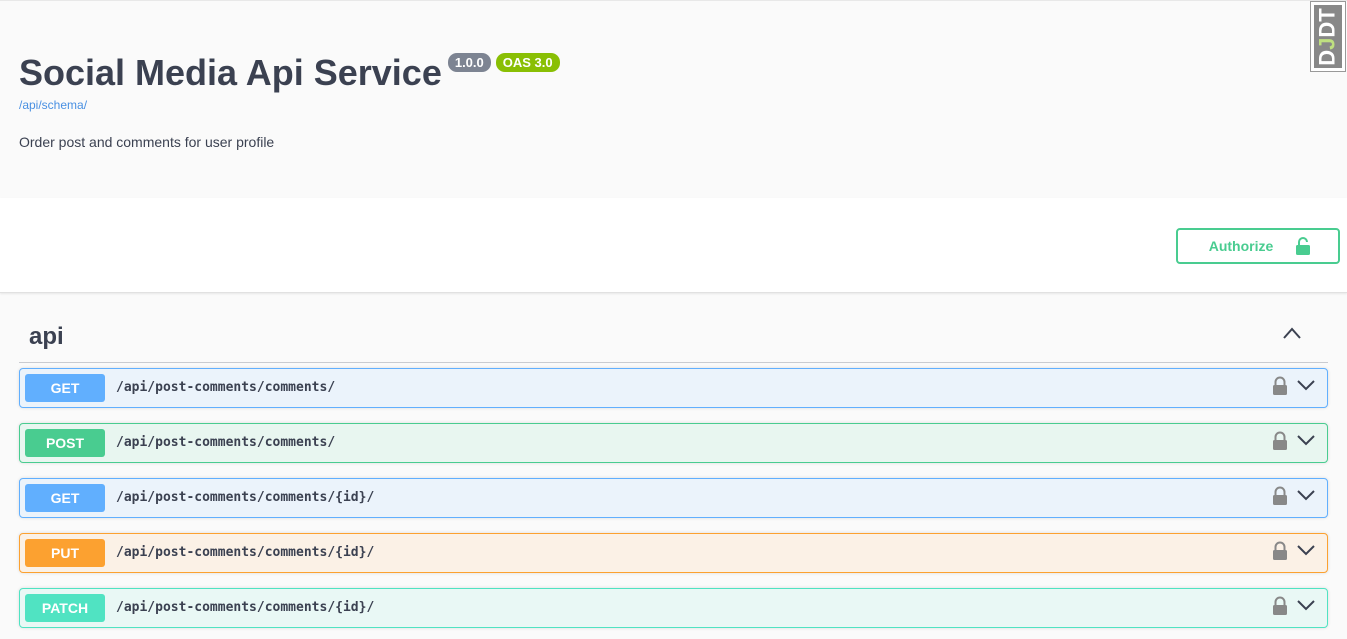 This screenshot has height=639, width=1347. I want to click on debug-toolbar-label: DJDT, so click(1328, 36).